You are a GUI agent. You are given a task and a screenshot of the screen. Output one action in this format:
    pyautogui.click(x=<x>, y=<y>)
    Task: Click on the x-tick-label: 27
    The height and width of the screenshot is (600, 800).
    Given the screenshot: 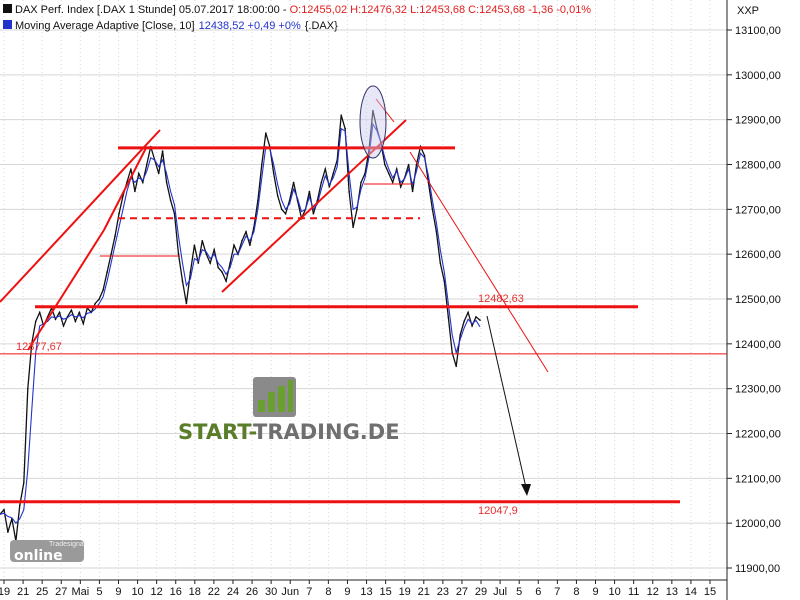 What is the action you would take?
    pyautogui.click(x=462, y=592)
    